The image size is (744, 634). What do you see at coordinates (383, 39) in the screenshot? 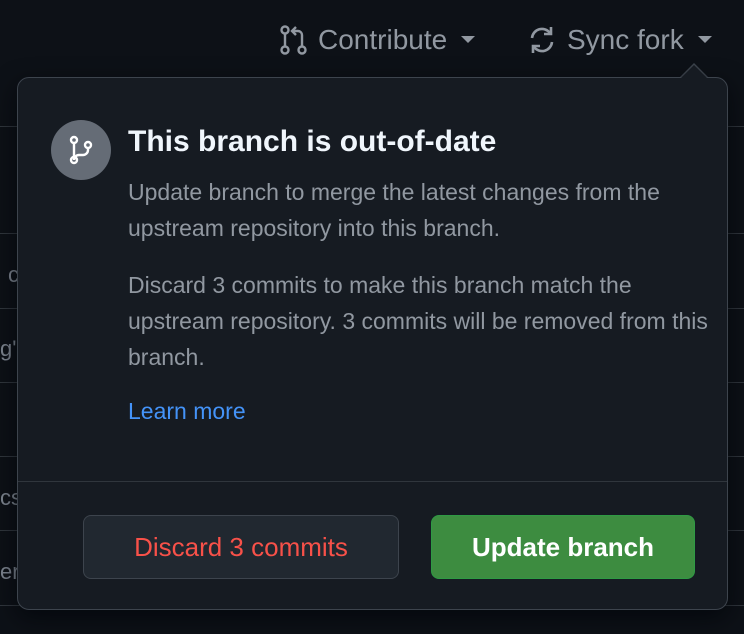
I see `contribute-label: Contribute` at bounding box center [383, 39].